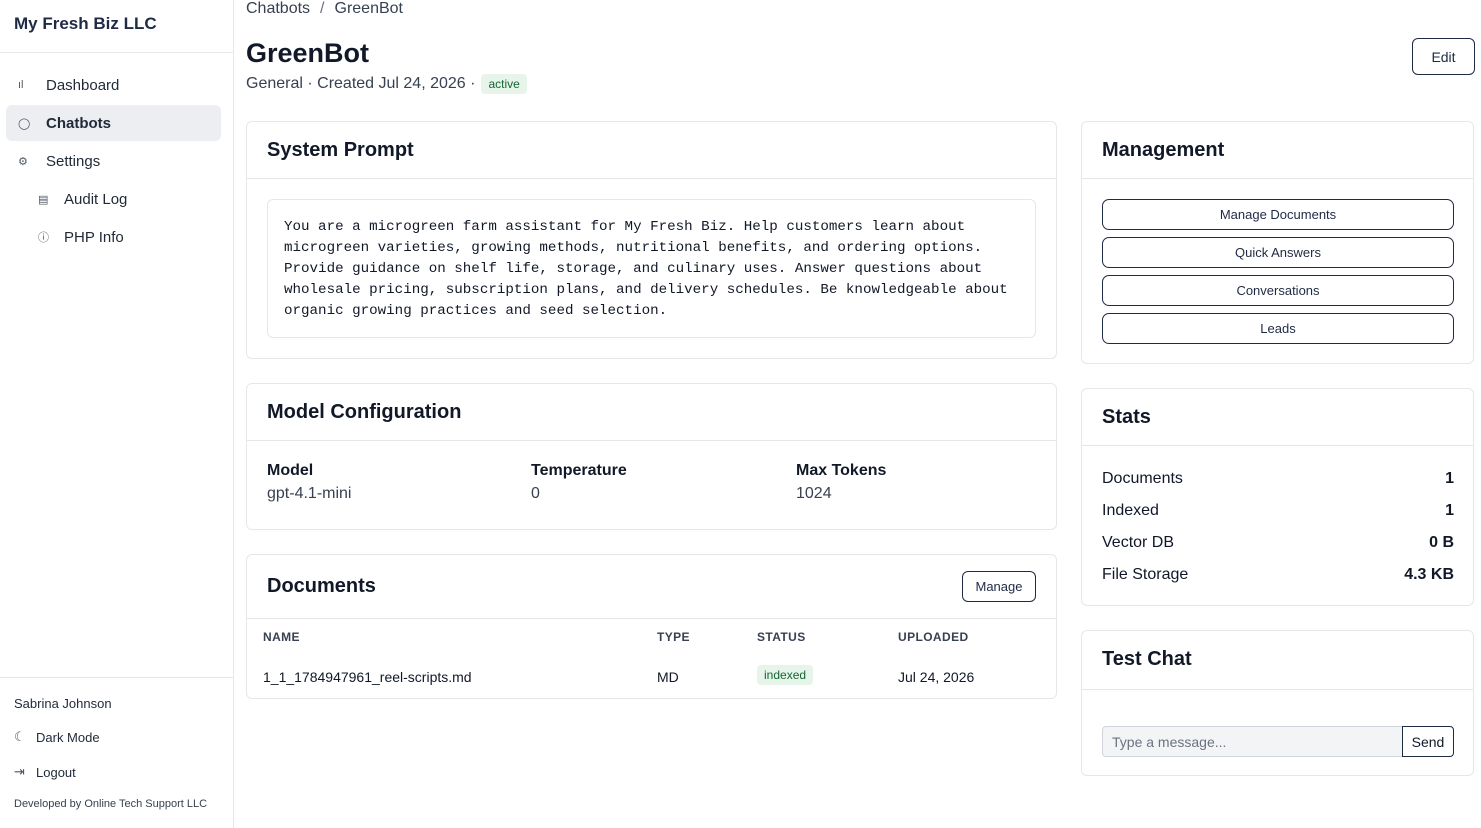 This screenshot has width=1481, height=828. Describe the element at coordinates (361, 83) in the screenshot. I see `subtitle-meta: General · Created Jul 24, 2026 ·` at that location.